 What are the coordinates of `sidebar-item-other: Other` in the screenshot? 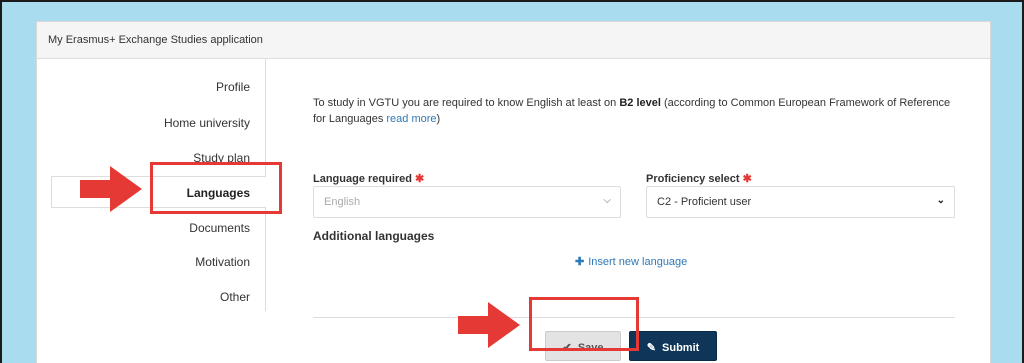 It's located at (235, 297).